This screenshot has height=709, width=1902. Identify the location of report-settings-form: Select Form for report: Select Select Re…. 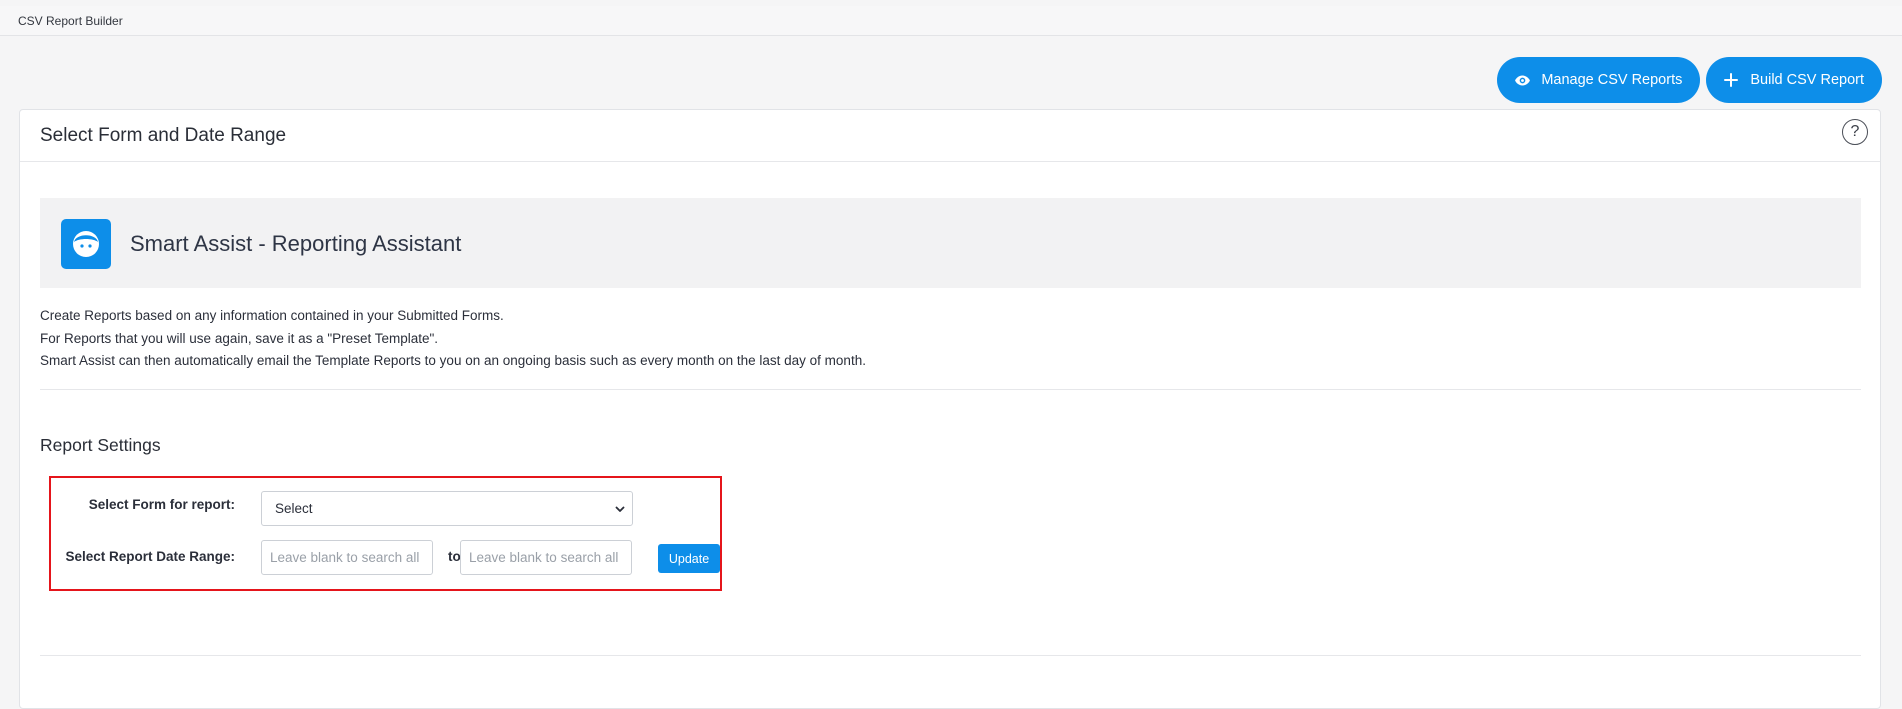
(385, 533).